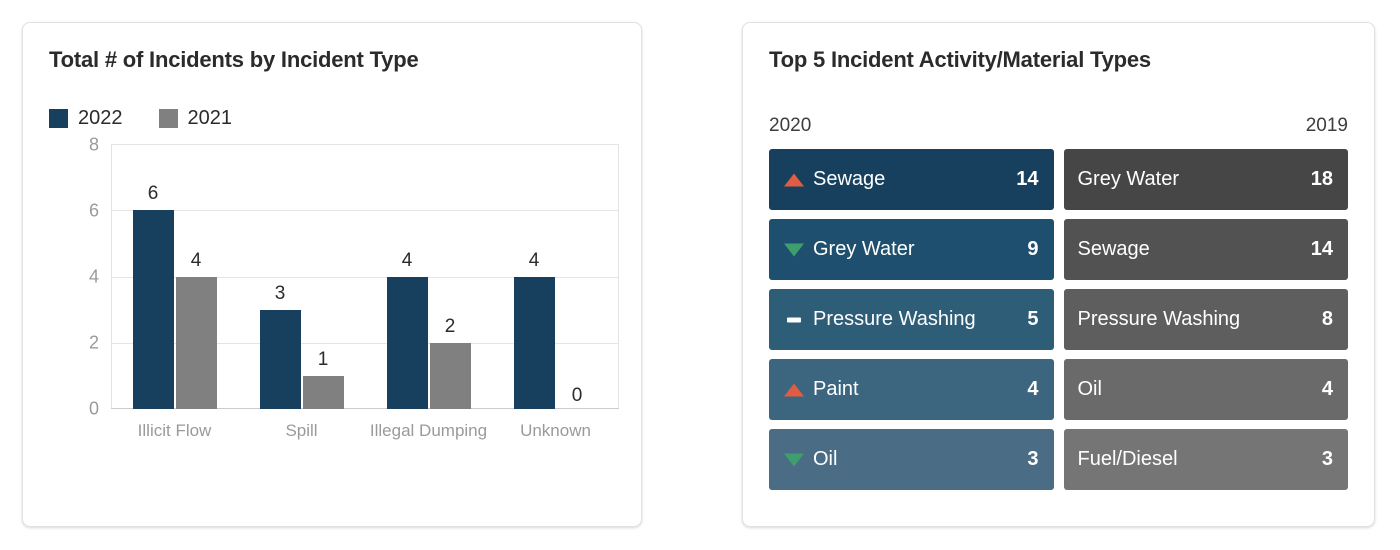 This screenshot has width=1400, height=550. What do you see at coordinates (1127, 459) in the screenshot?
I see `list-item-label: Fuel/Diesel` at bounding box center [1127, 459].